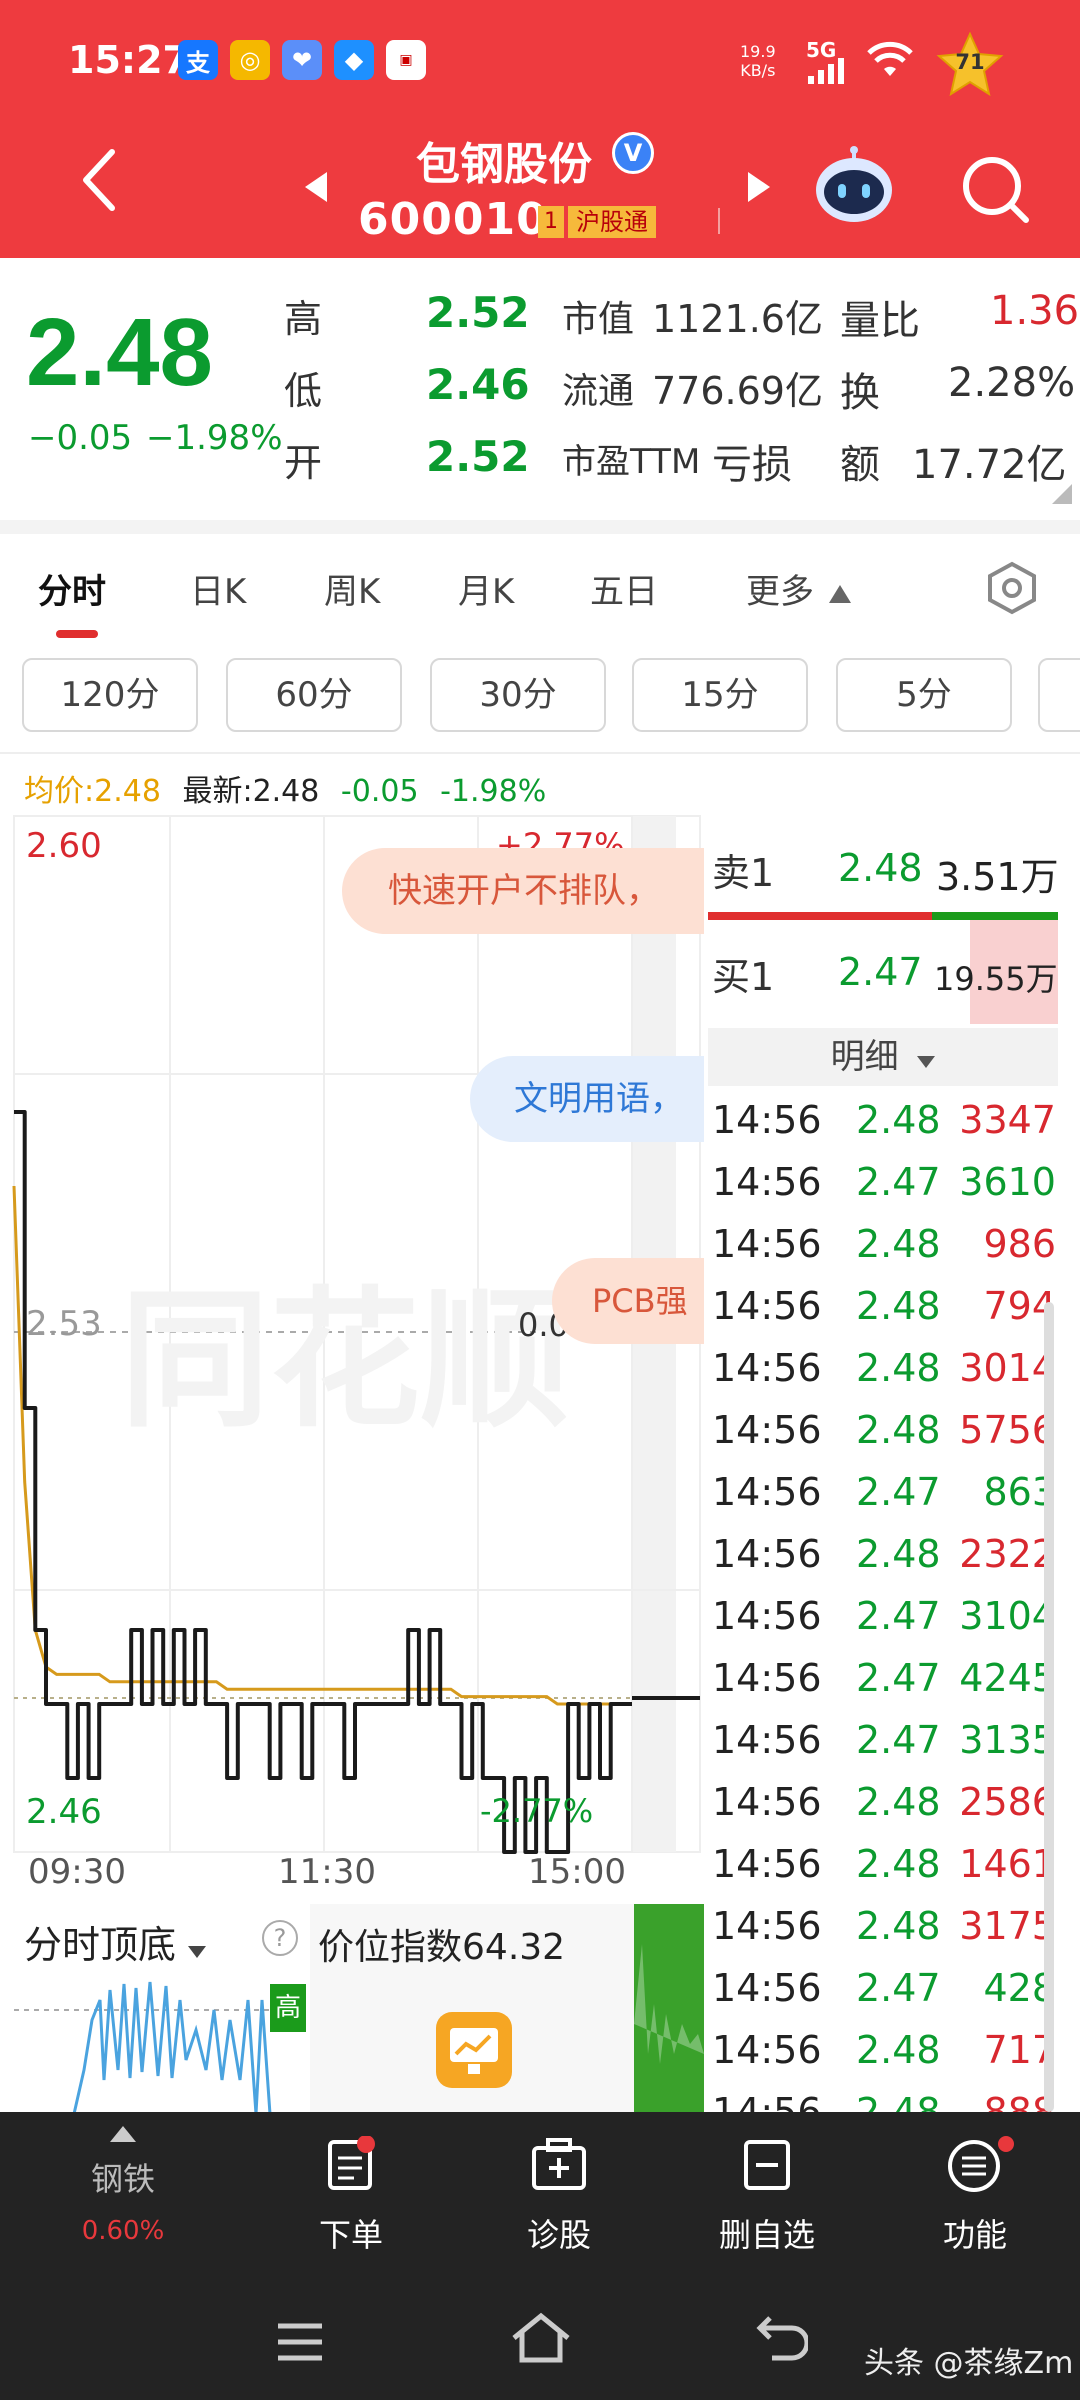 This screenshot has width=1080, height=2400. What do you see at coordinates (767, 2165) in the screenshot?
I see `remove-icon` at bounding box center [767, 2165].